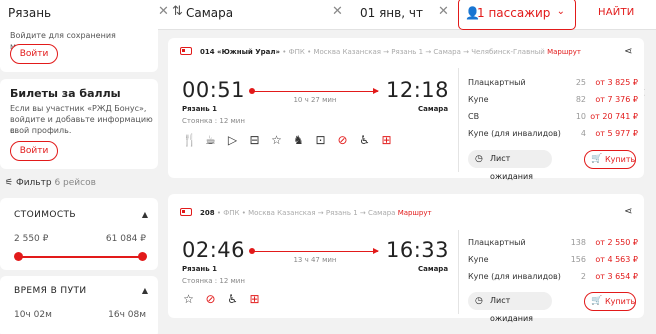 Image resolution: width=656 pixels, height=334 pixels. What do you see at coordinates (597, 159) in the screenshot?
I see `cart-icon: 🛒` at bounding box center [597, 159].